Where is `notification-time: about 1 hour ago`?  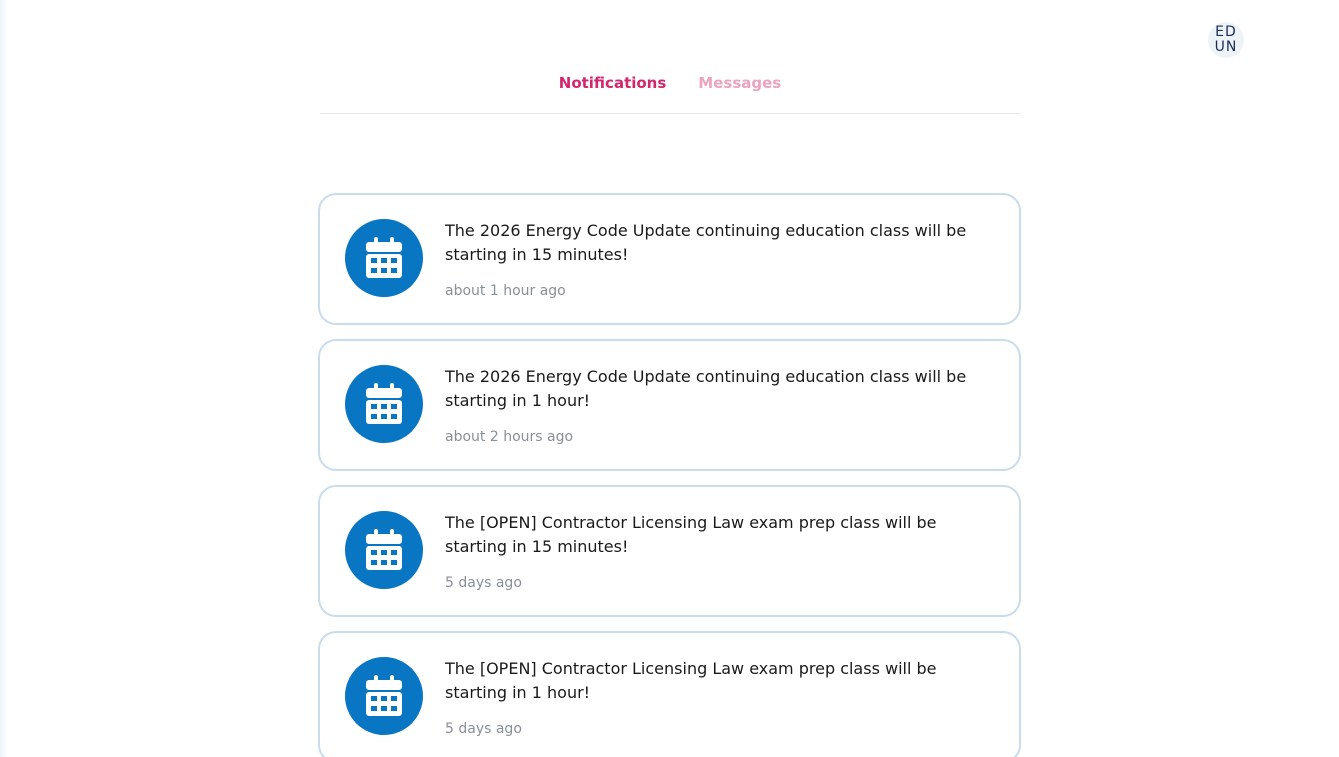 notification-time: about 1 hour ago is located at coordinates (505, 291).